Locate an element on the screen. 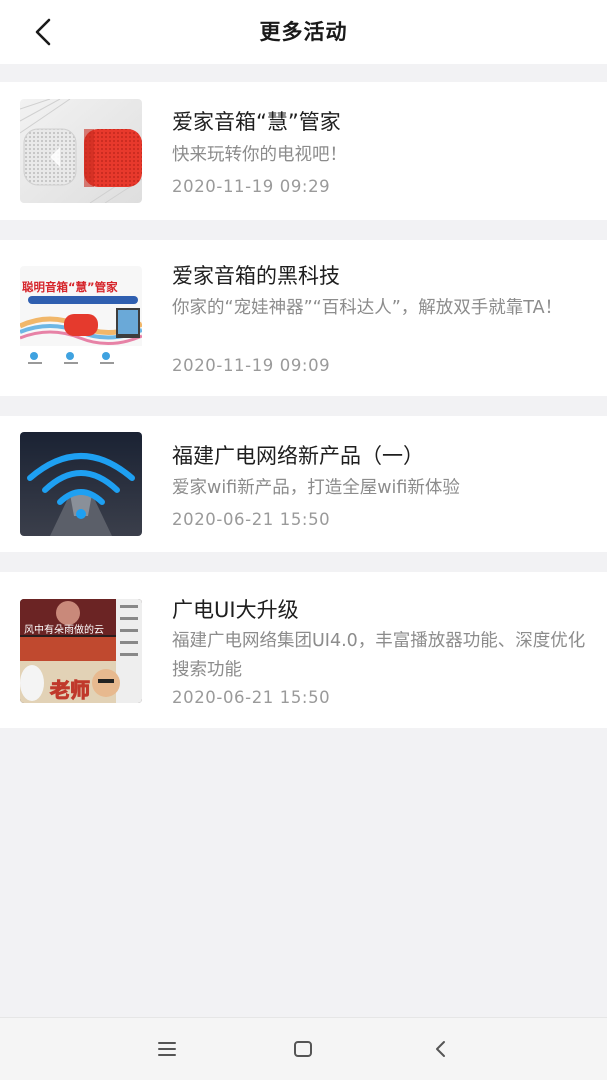  menu-button is located at coordinates (167, 1049).